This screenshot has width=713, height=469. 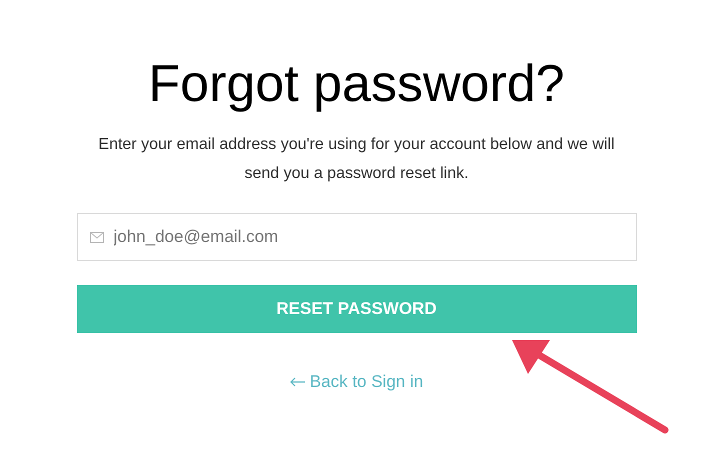 I want to click on reset-password-button: RESET PASSWORD, so click(x=356, y=309).